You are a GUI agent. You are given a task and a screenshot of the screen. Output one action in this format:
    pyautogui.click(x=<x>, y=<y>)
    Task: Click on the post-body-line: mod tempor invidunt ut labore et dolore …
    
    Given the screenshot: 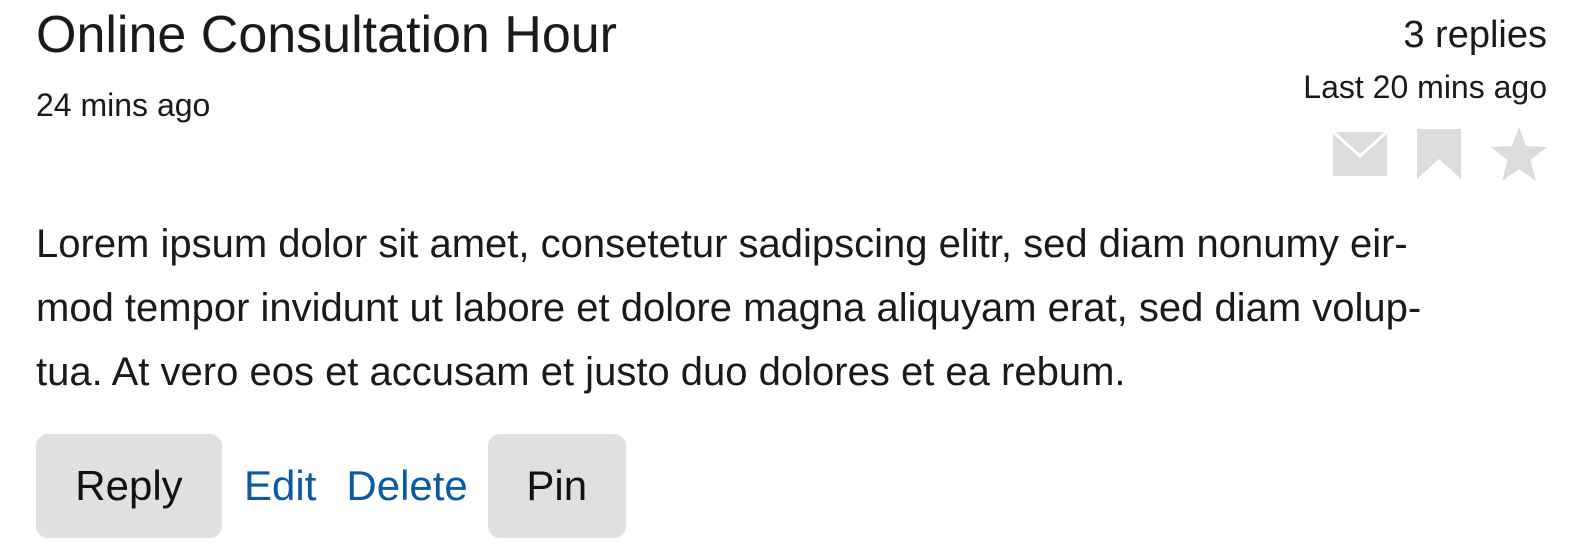 What is the action you would take?
    pyautogui.click(x=729, y=308)
    